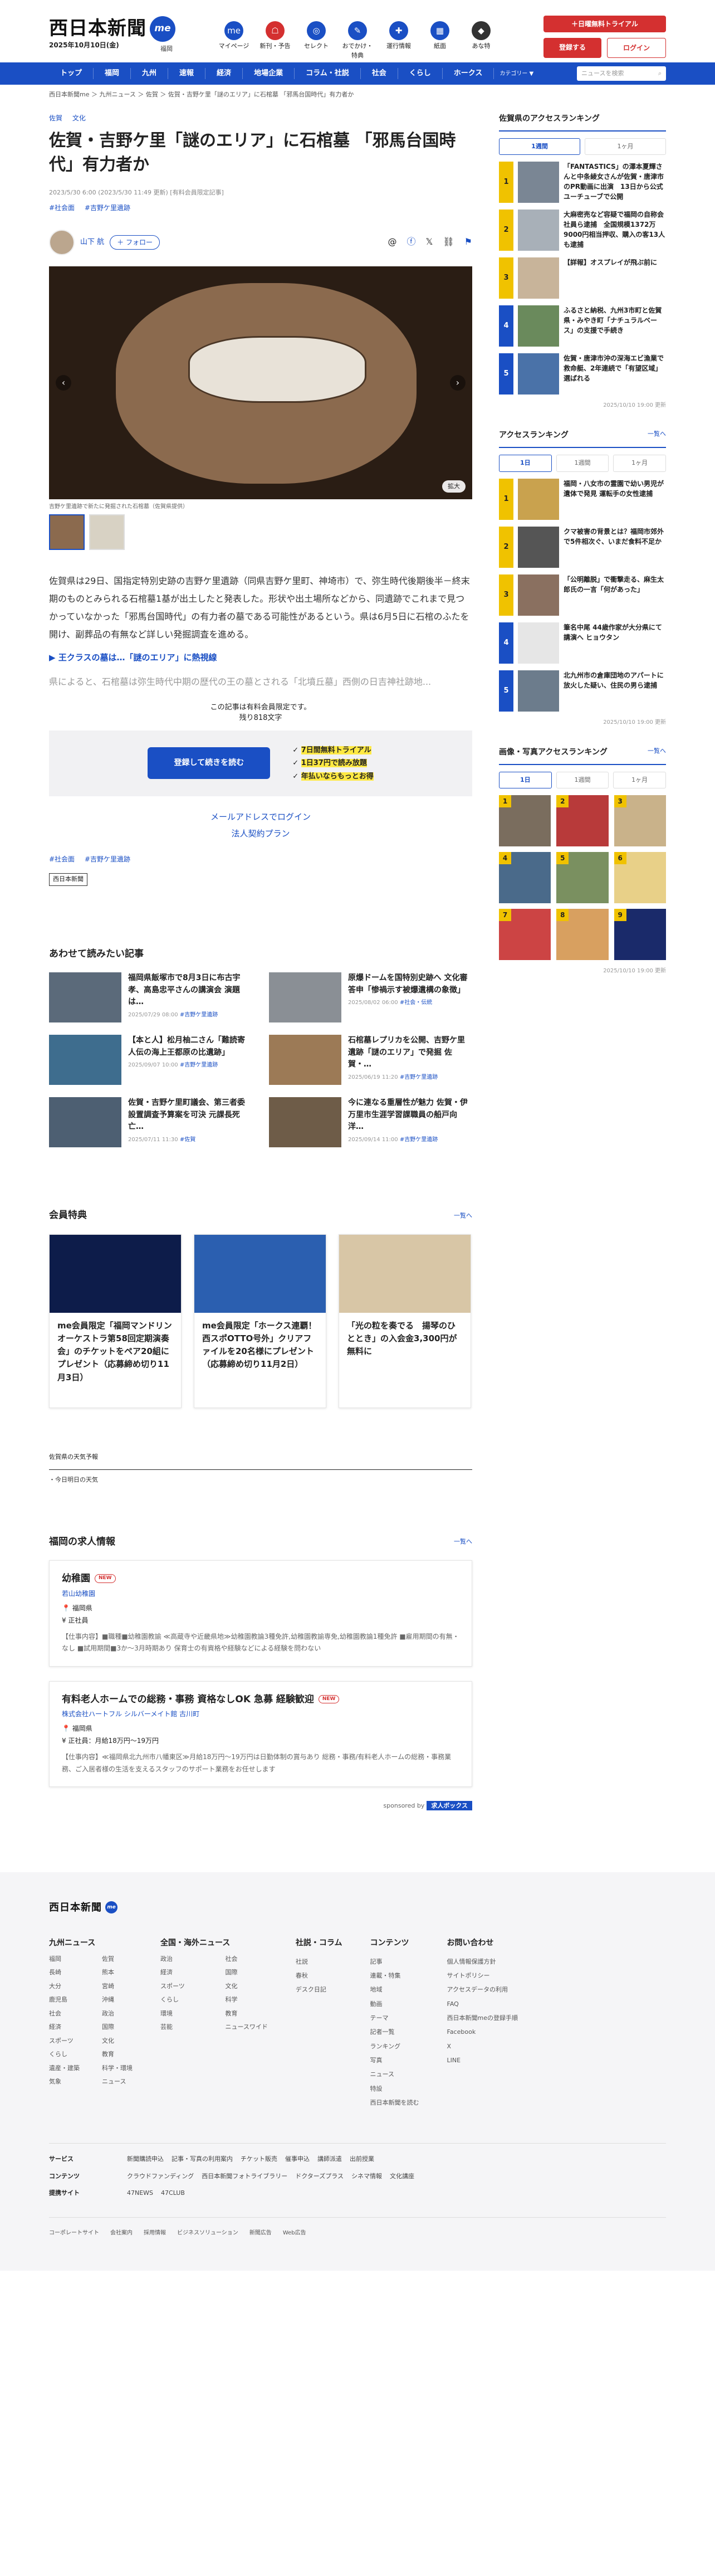 The height and width of the screenshot is (2576, 715). What do you see at coordinates (357, 41) in the screenshot?
I see `outing-link: ✎ おでかけ・特典` at bounding box center [357, 41].